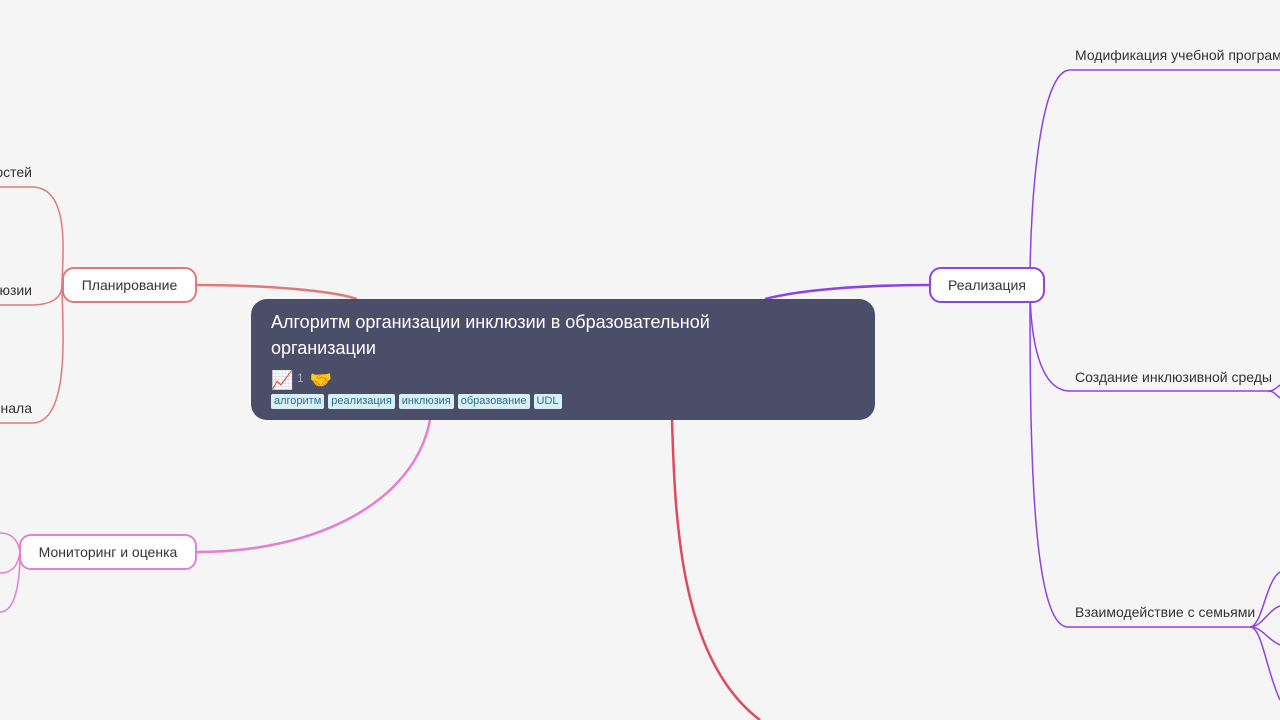 This screenshot has width=1280, height=720. Describe the element at coordinates (16, 290) in the screenshot. I see `planning-leaf-2: юзии` at that location.